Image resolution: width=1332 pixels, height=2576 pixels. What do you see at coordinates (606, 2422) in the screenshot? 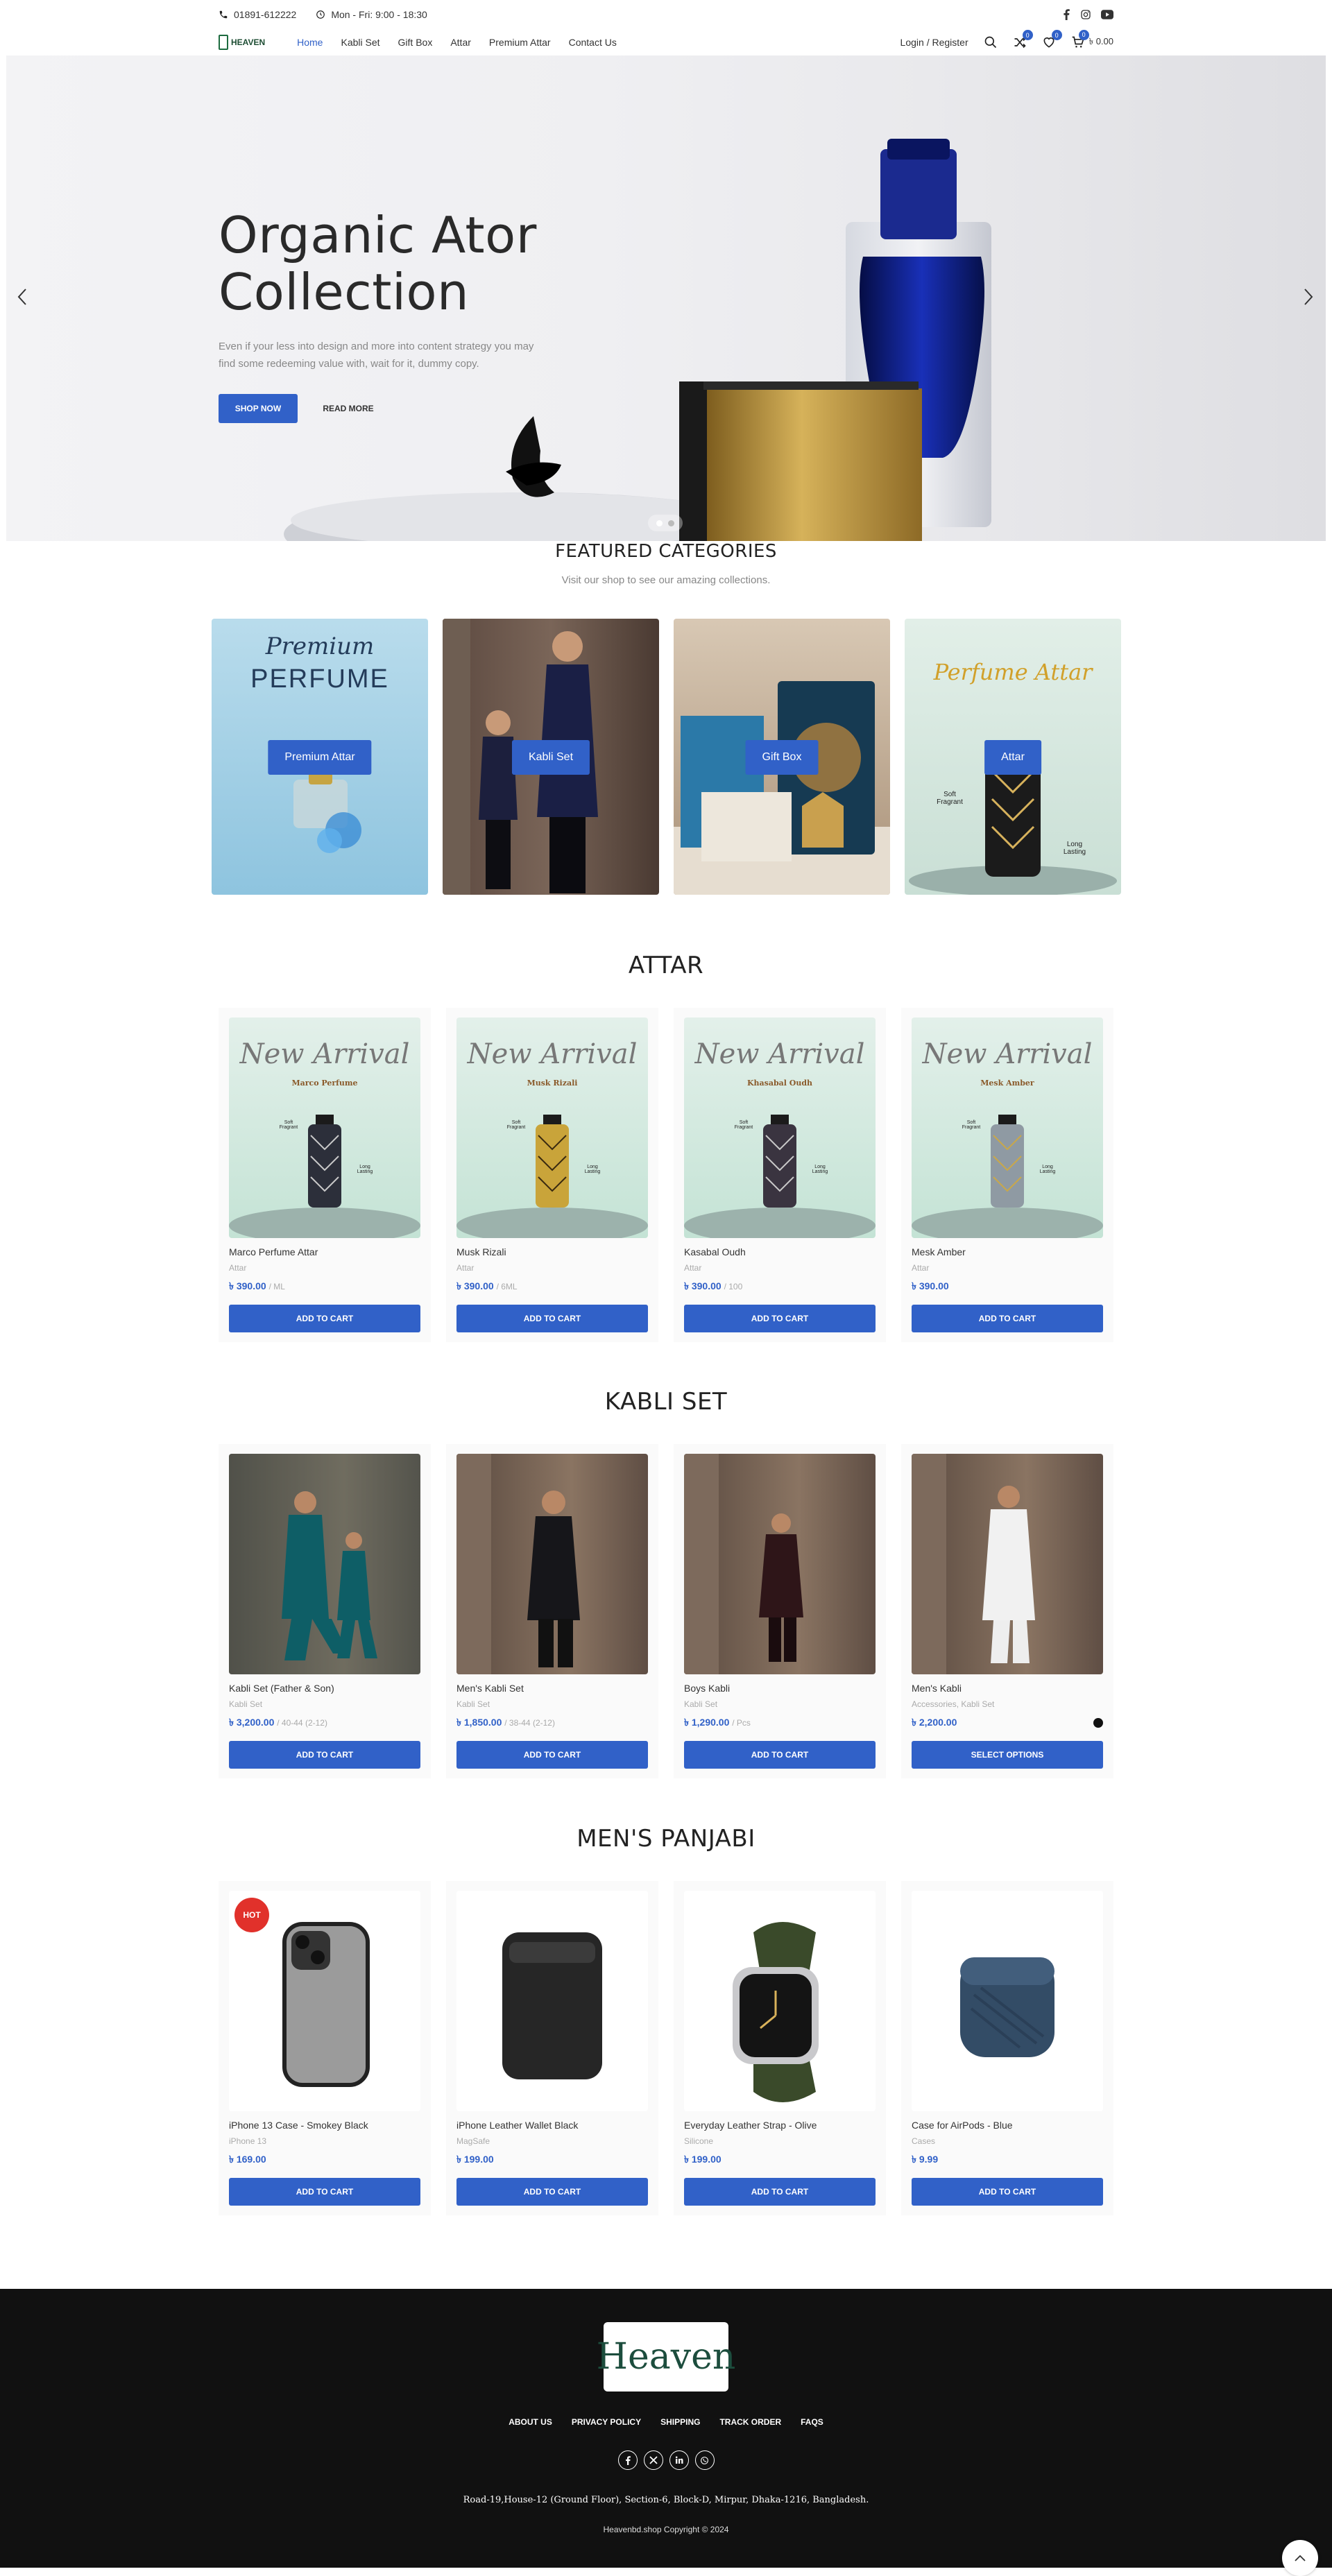
I see `footer-link-privacy-policy: PRIVACY POLICY` at bounding box center [606, 2422].